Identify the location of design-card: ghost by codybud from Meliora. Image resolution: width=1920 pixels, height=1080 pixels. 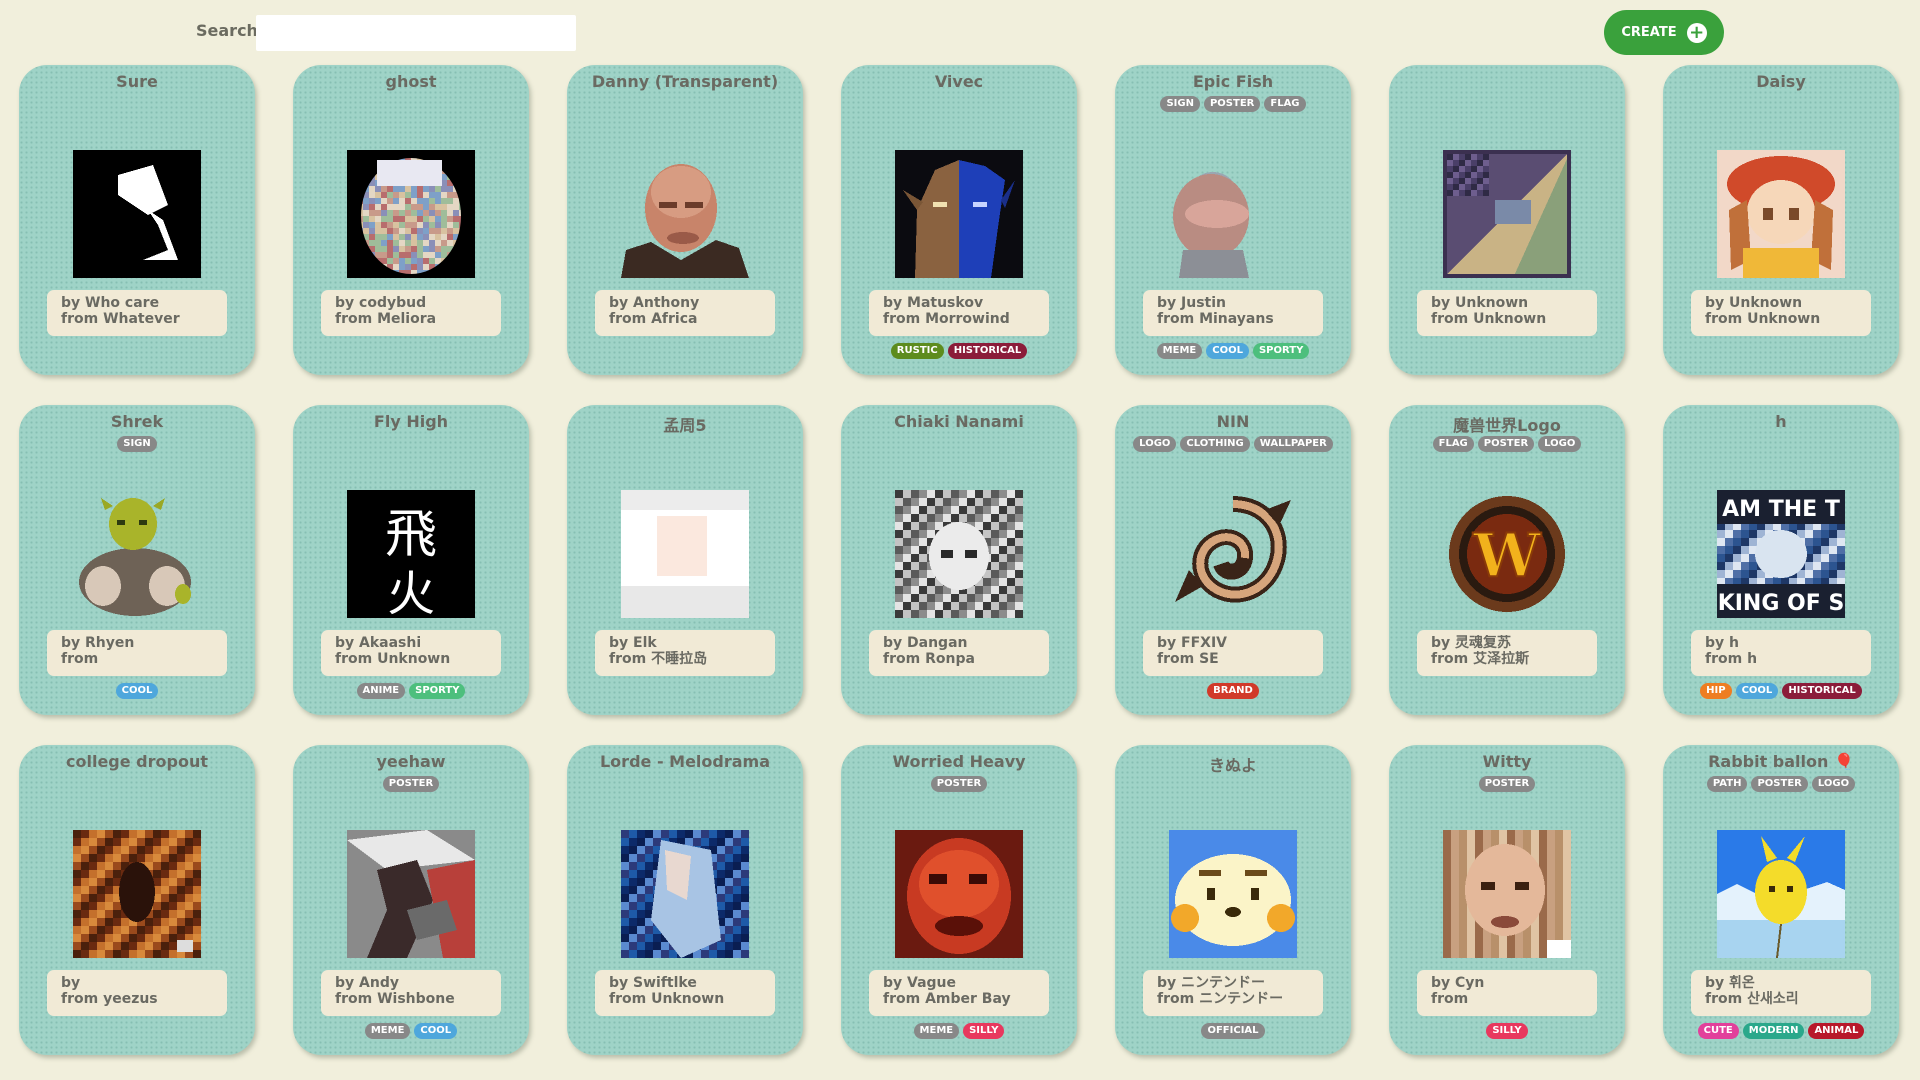
(411, 220).